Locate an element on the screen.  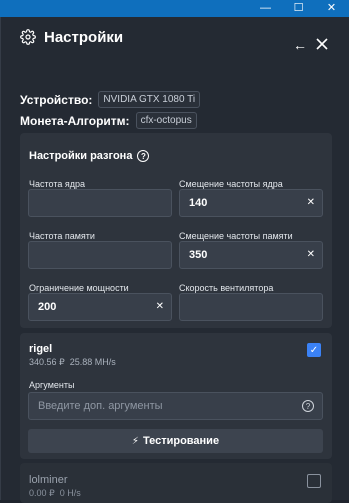
fan-speed-label: Скорость вентилятора is located at coordinates (226, 288).